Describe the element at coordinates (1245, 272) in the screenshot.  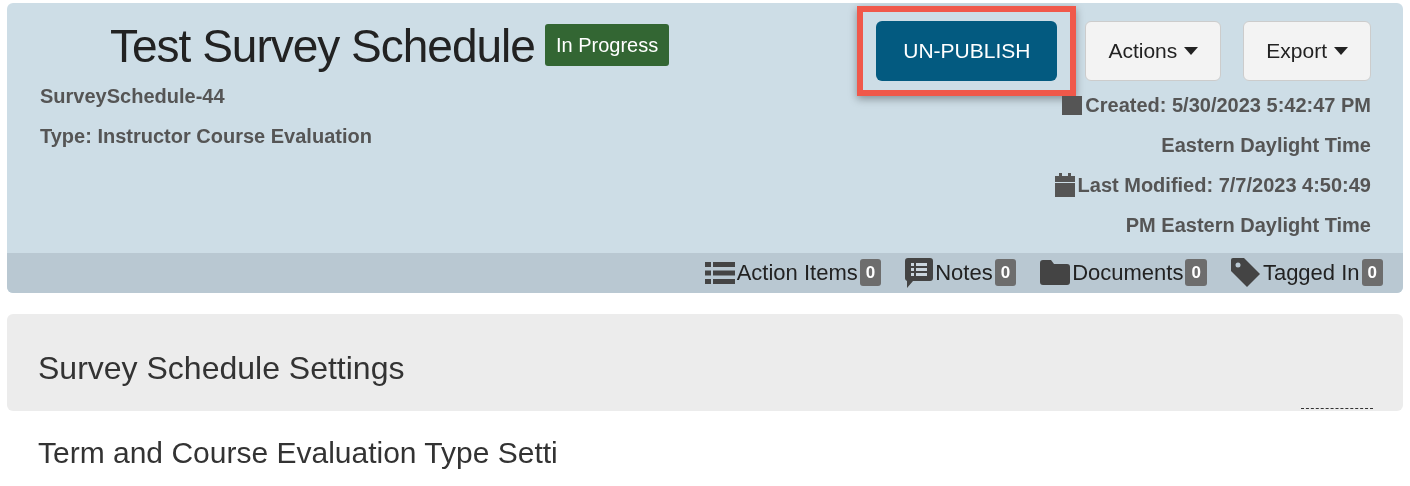
I see `tag-icon` at that location.